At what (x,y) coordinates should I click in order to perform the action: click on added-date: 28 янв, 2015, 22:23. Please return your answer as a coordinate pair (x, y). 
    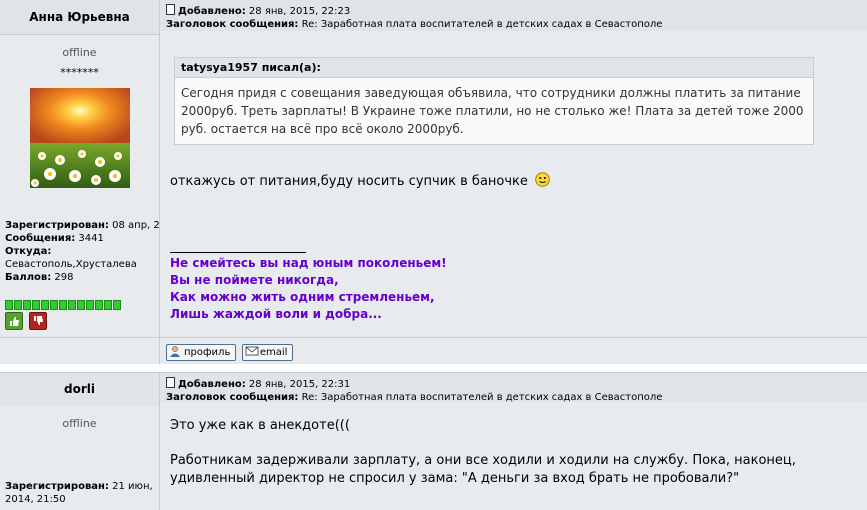
    Looking at the image, I should click on (299, 11).